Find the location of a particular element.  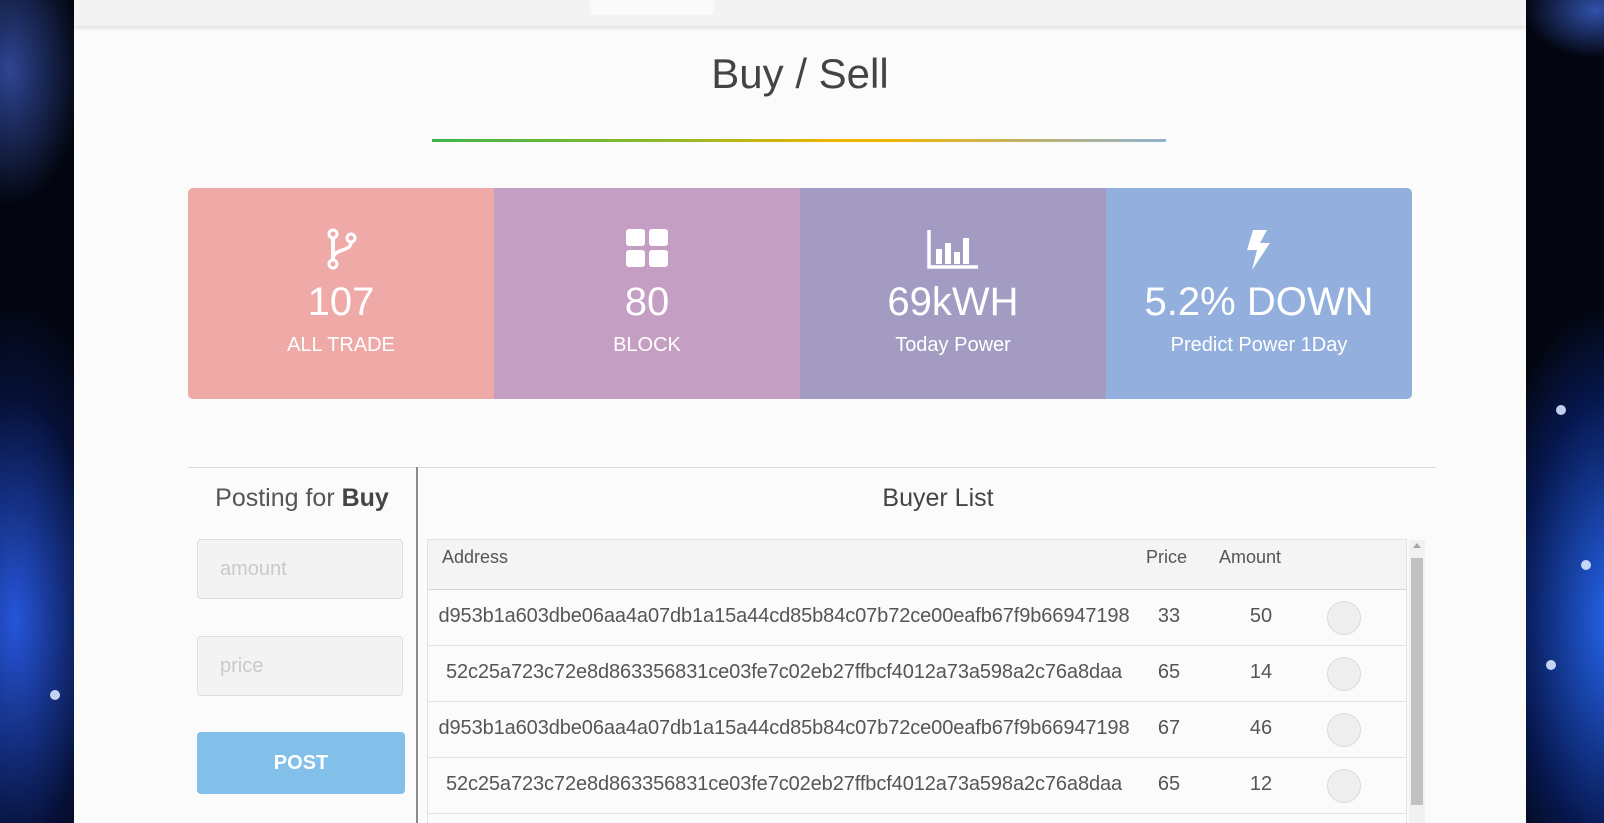

stat-card-predict-power: 5.2% DOWN Predict Power 1Day is located at coordinates (1259, 293).